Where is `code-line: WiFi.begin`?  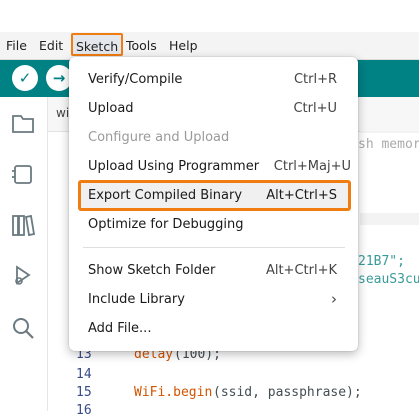 code-line: WiFi.begin is located at coordinates (173, 392).